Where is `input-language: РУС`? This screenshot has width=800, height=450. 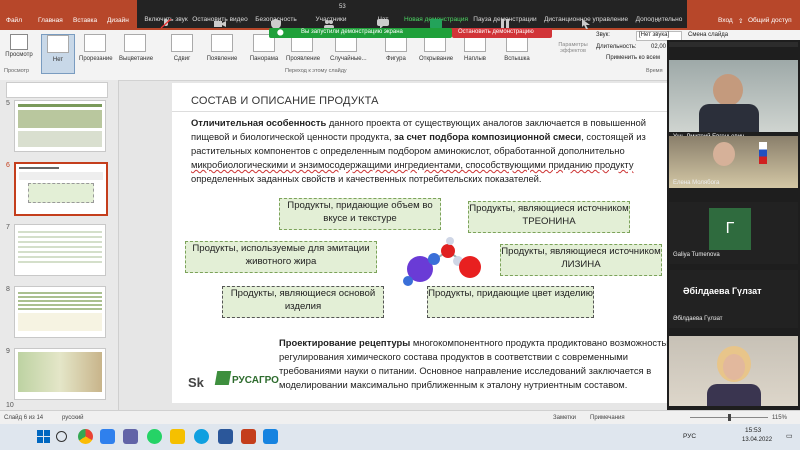
input-language: РУС is located at coordinates (689, 436).